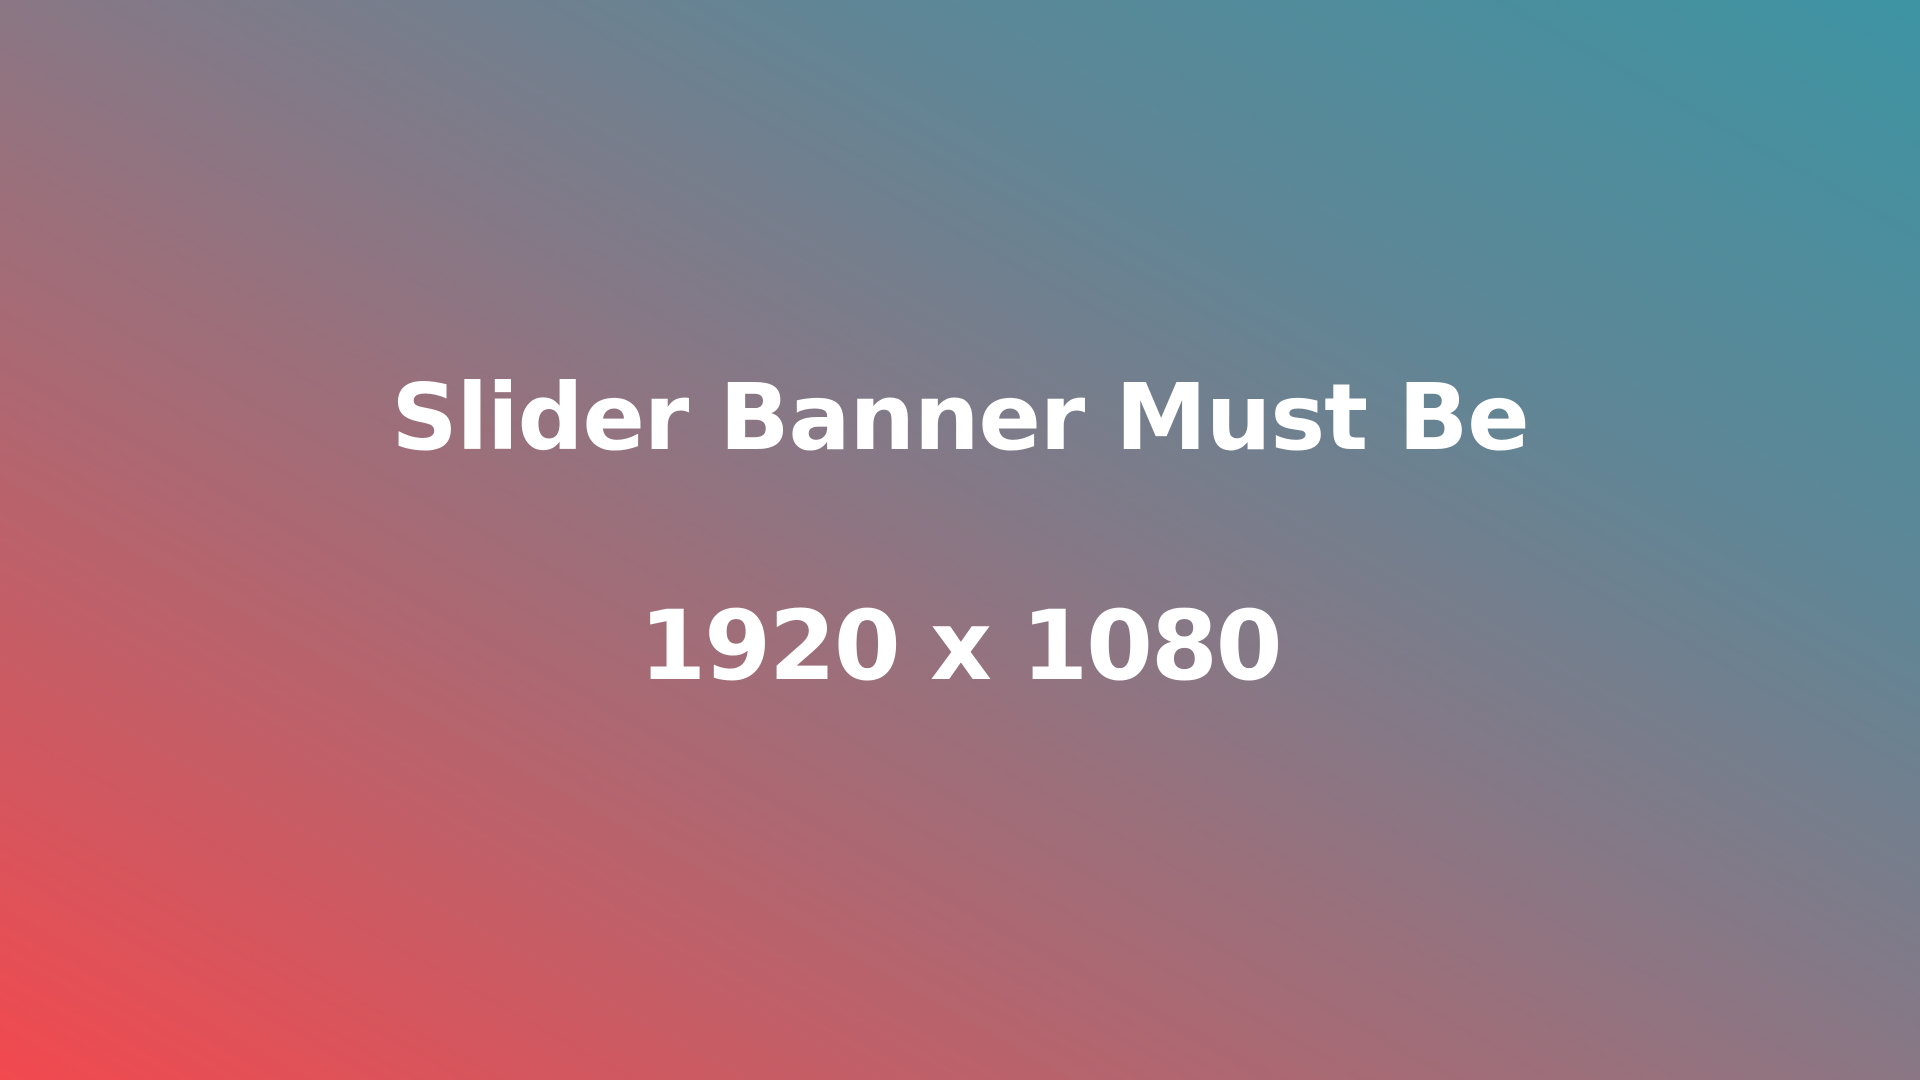 The width and height of the screenshot is (1920, 1080). What do you see at coordinates (960, 417) in the screenshot?
I see `banner-headline: Slider Banner Must Be` at bounding box center [960, 417].